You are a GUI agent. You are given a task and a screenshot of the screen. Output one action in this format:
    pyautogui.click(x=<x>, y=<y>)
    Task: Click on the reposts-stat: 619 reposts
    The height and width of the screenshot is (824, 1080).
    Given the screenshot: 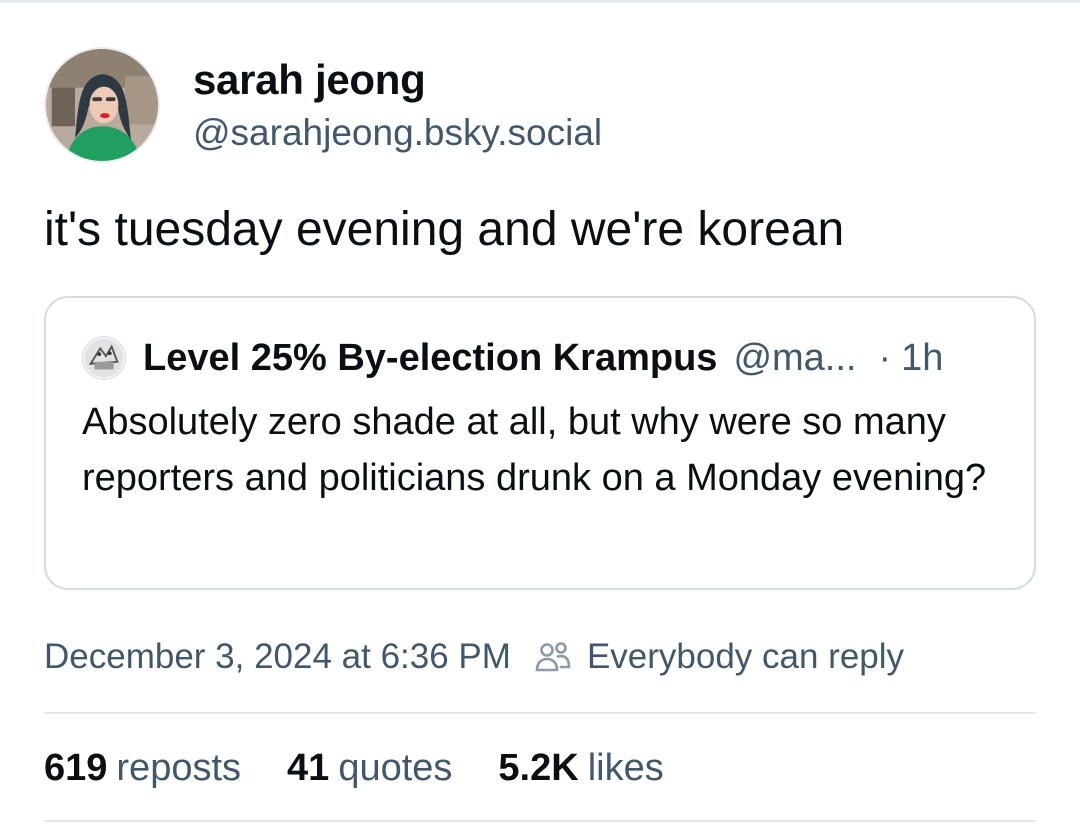 What is the action you would take?
    pyautogui.click(x=142, y=768)
    